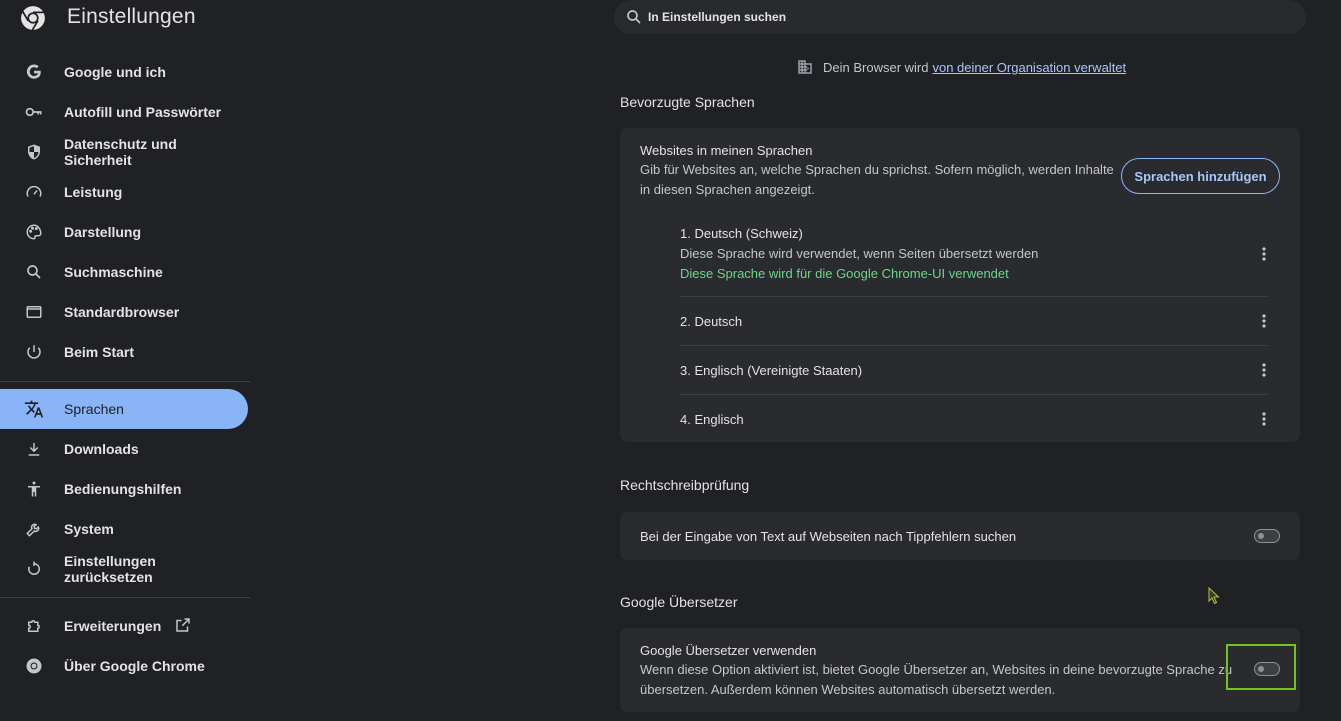 This screenshot has width=1341, height=721. Describe the element at coordinates (687, 102) in the screenshot. I see `section-title-languages: Bevorzugte Sprachen` at that location.